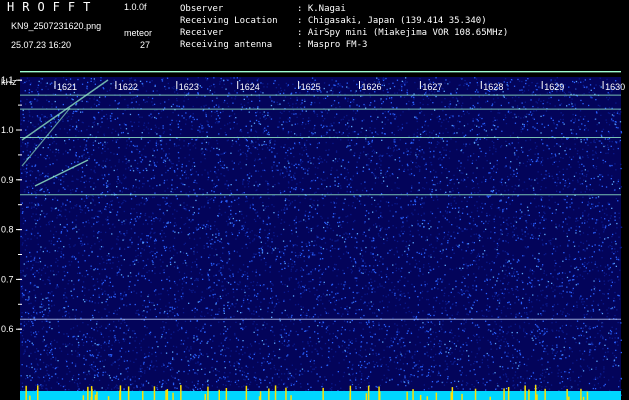  Describe the element at coordinates (320, 395) in the screenshot. I see `baseline-band` at that location.